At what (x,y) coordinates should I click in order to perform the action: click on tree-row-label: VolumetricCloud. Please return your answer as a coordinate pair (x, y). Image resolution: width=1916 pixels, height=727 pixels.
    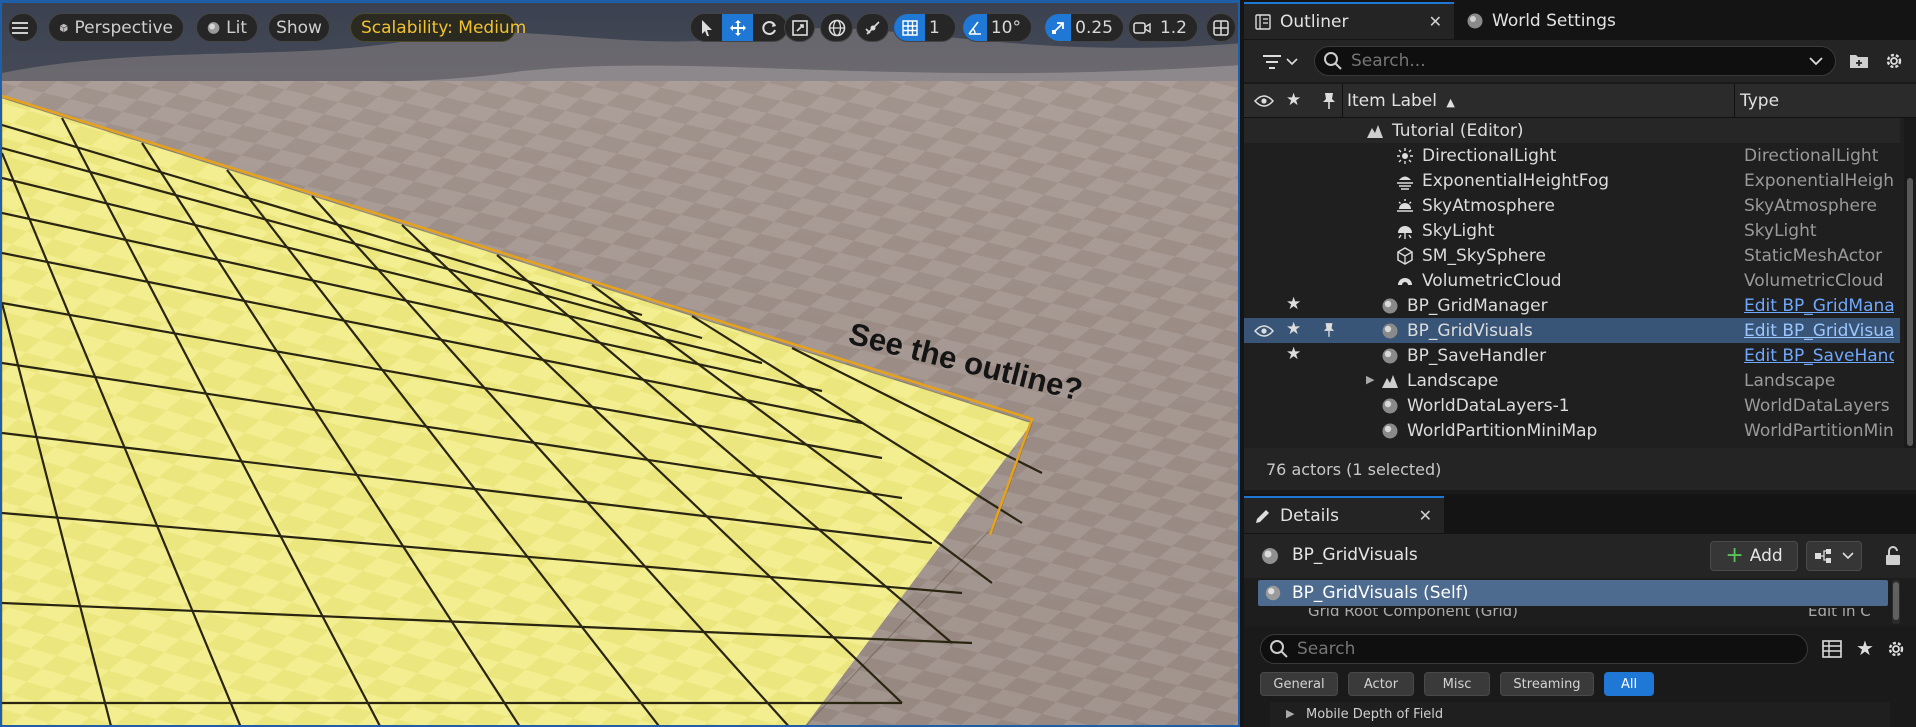
    Looking at the image, I should click on (1492, 280).